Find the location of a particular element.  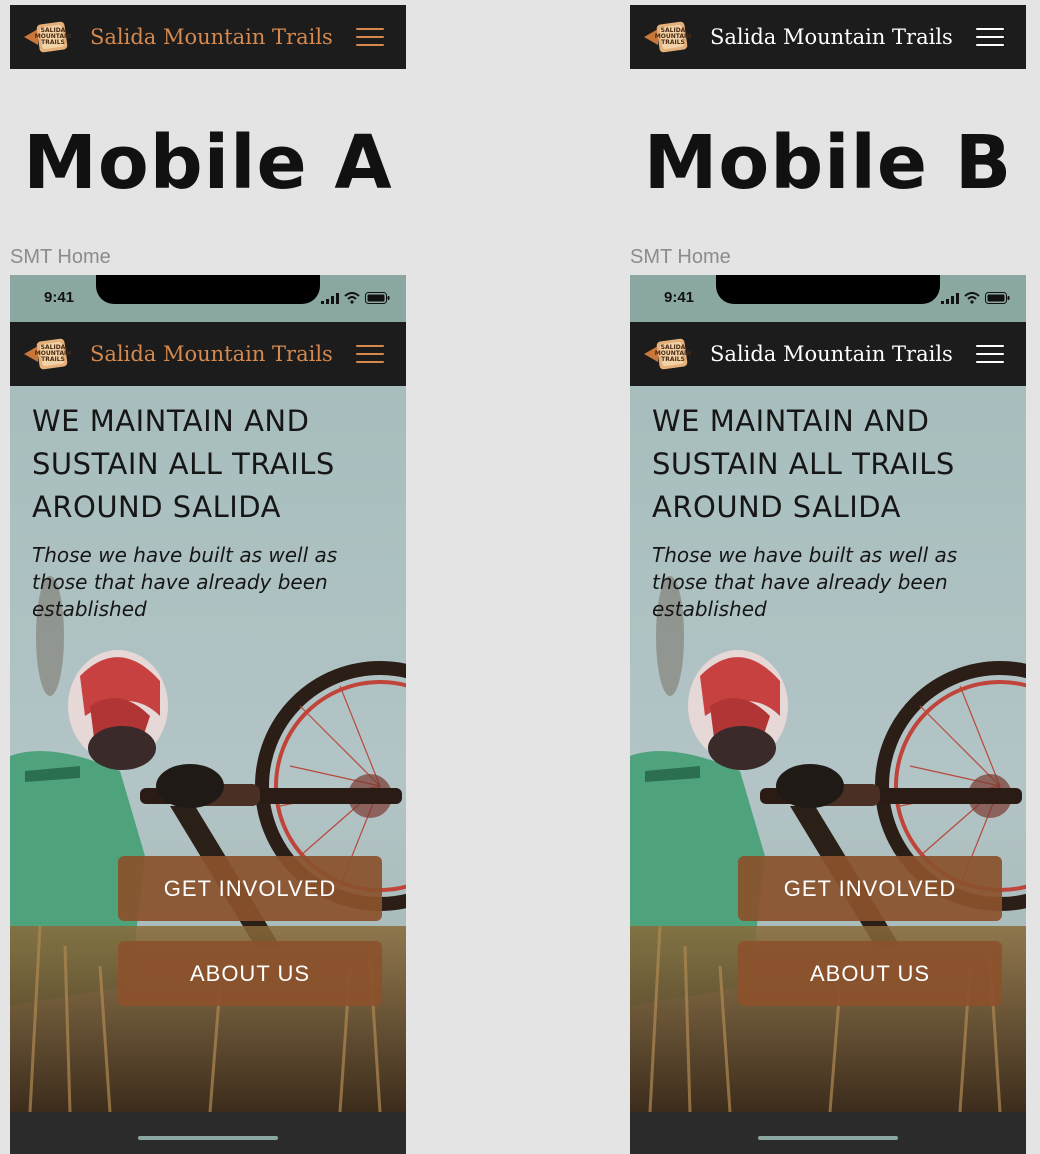

variant-title: Mobile A is located at coordinates (208, 163).